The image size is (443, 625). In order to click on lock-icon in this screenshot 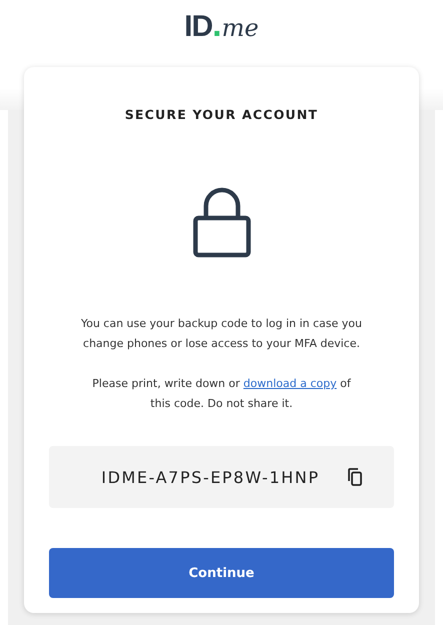, I will do `click(221, 222)`.